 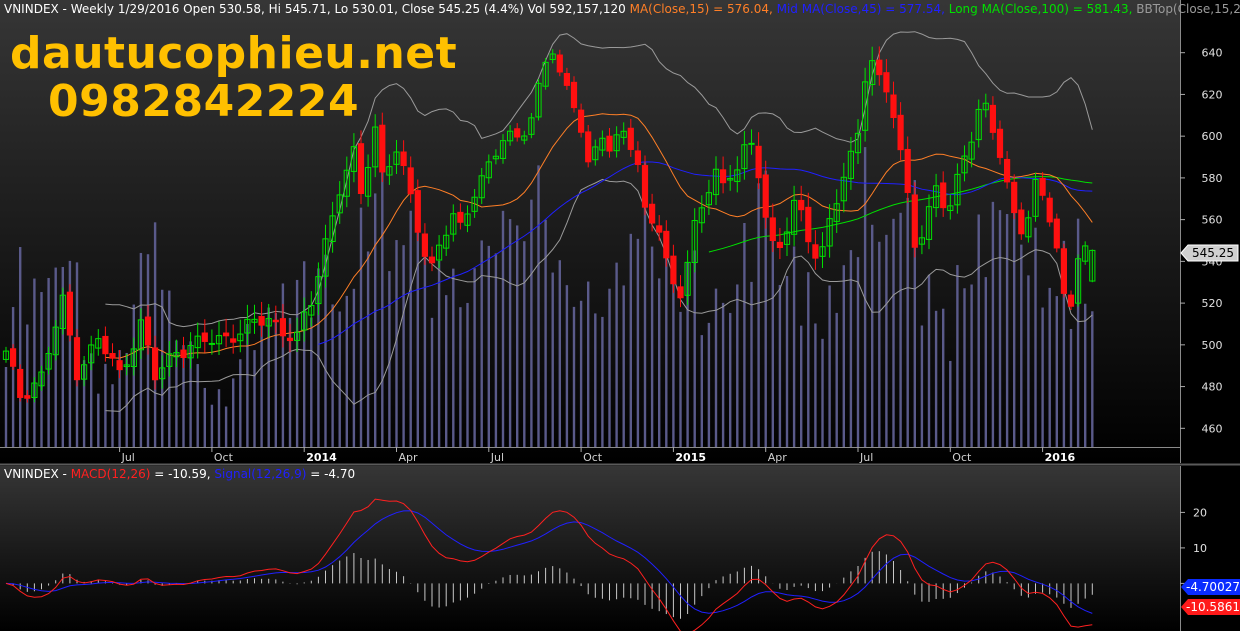 What do you see at coordinates (1200, 548) in the screenshot?
I see `macd-tick-label: 10` at bounding box center [1200, 548].